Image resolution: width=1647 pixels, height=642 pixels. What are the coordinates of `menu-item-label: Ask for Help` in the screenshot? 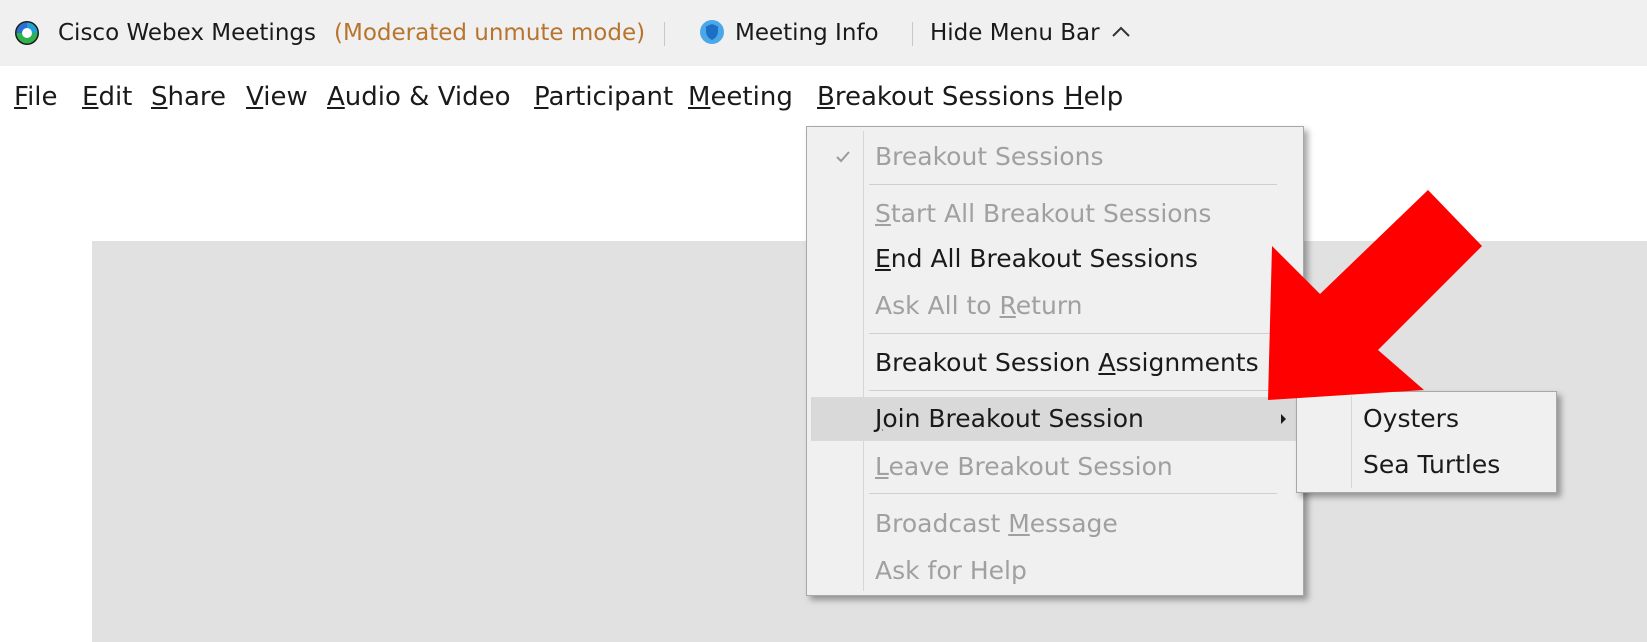 It's located at (951, 570).